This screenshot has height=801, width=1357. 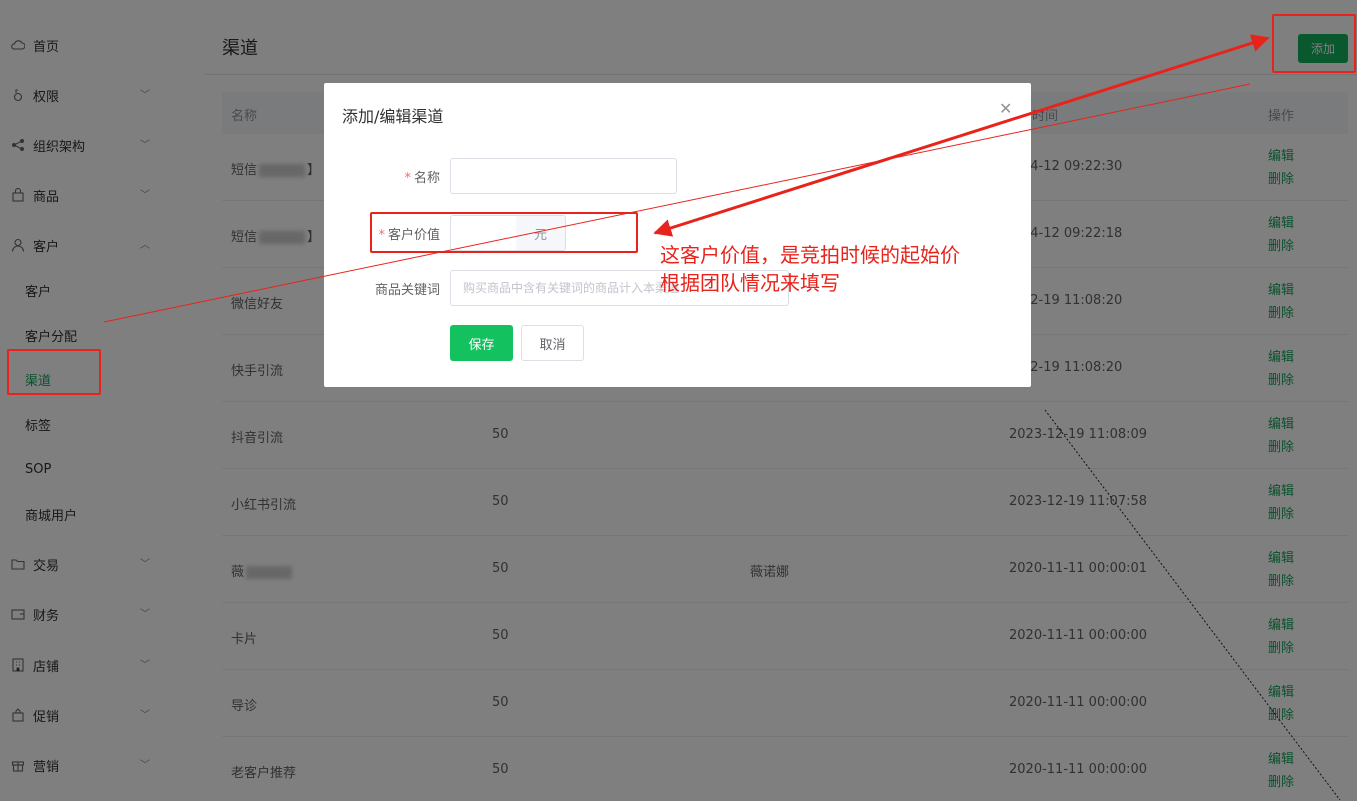 What do you see at coordinates (810, 269) in the screenshot?
I see `annotation-note: 这客户价值，是竞拍时候的起始价 根据团队情况来填写` at bounding box center [810, 269].